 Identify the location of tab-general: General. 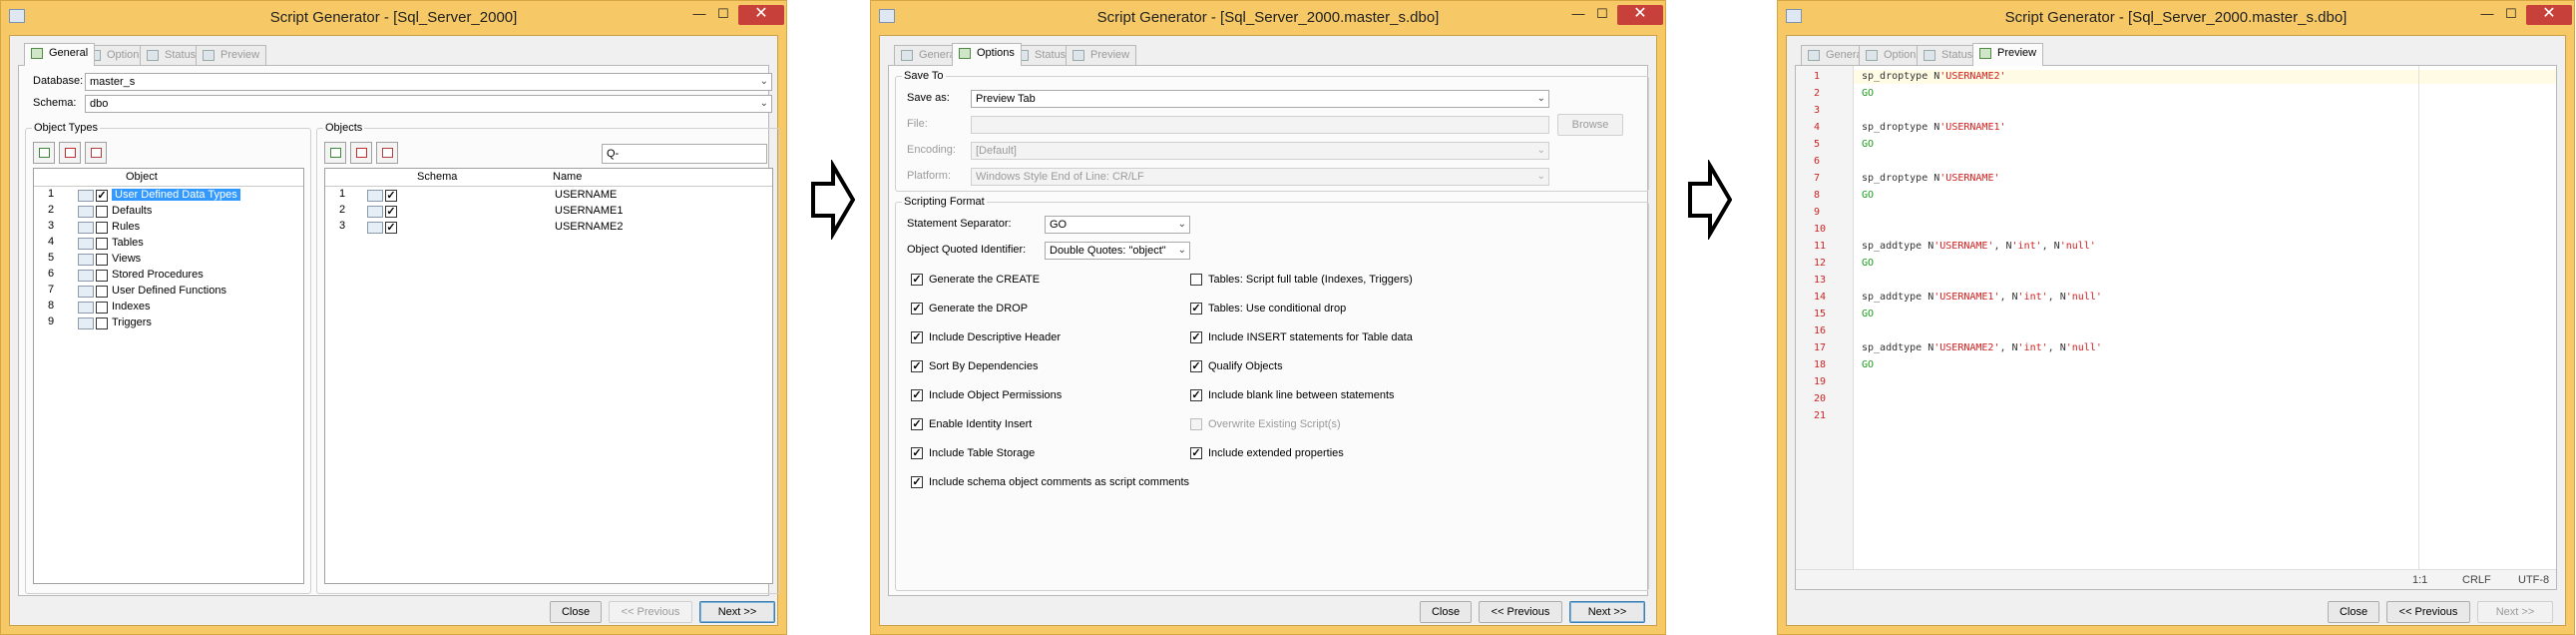
(60, 54).